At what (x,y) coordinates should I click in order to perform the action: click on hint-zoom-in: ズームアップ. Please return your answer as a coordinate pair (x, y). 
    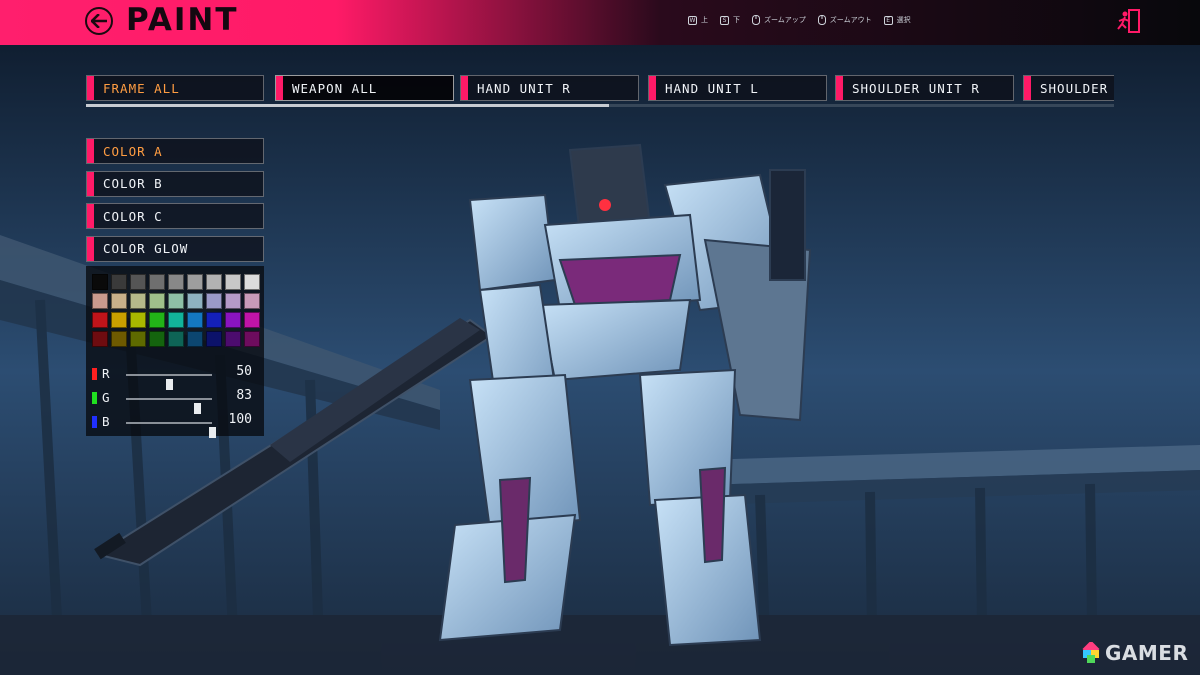
    Looking at the image, I should click on (779, 20).